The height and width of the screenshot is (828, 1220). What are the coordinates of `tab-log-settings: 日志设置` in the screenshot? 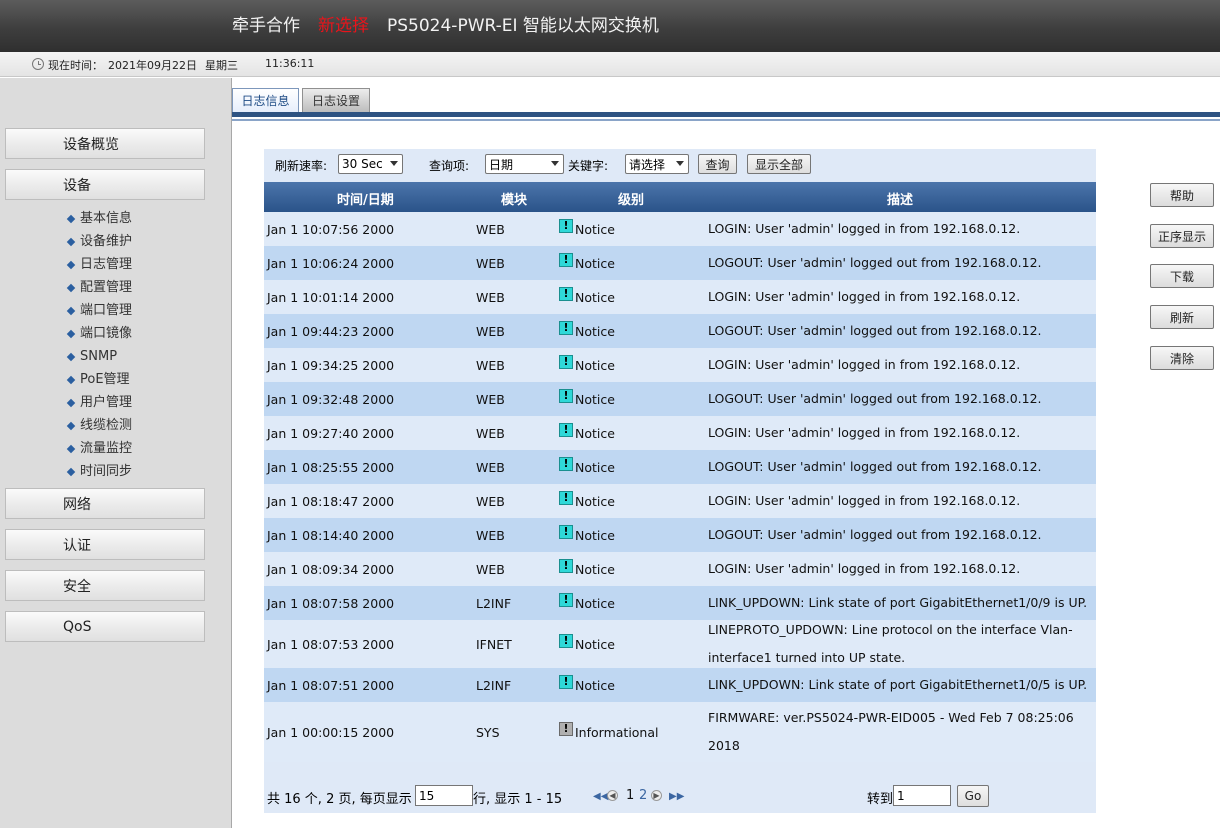 It's located at (336, 100).